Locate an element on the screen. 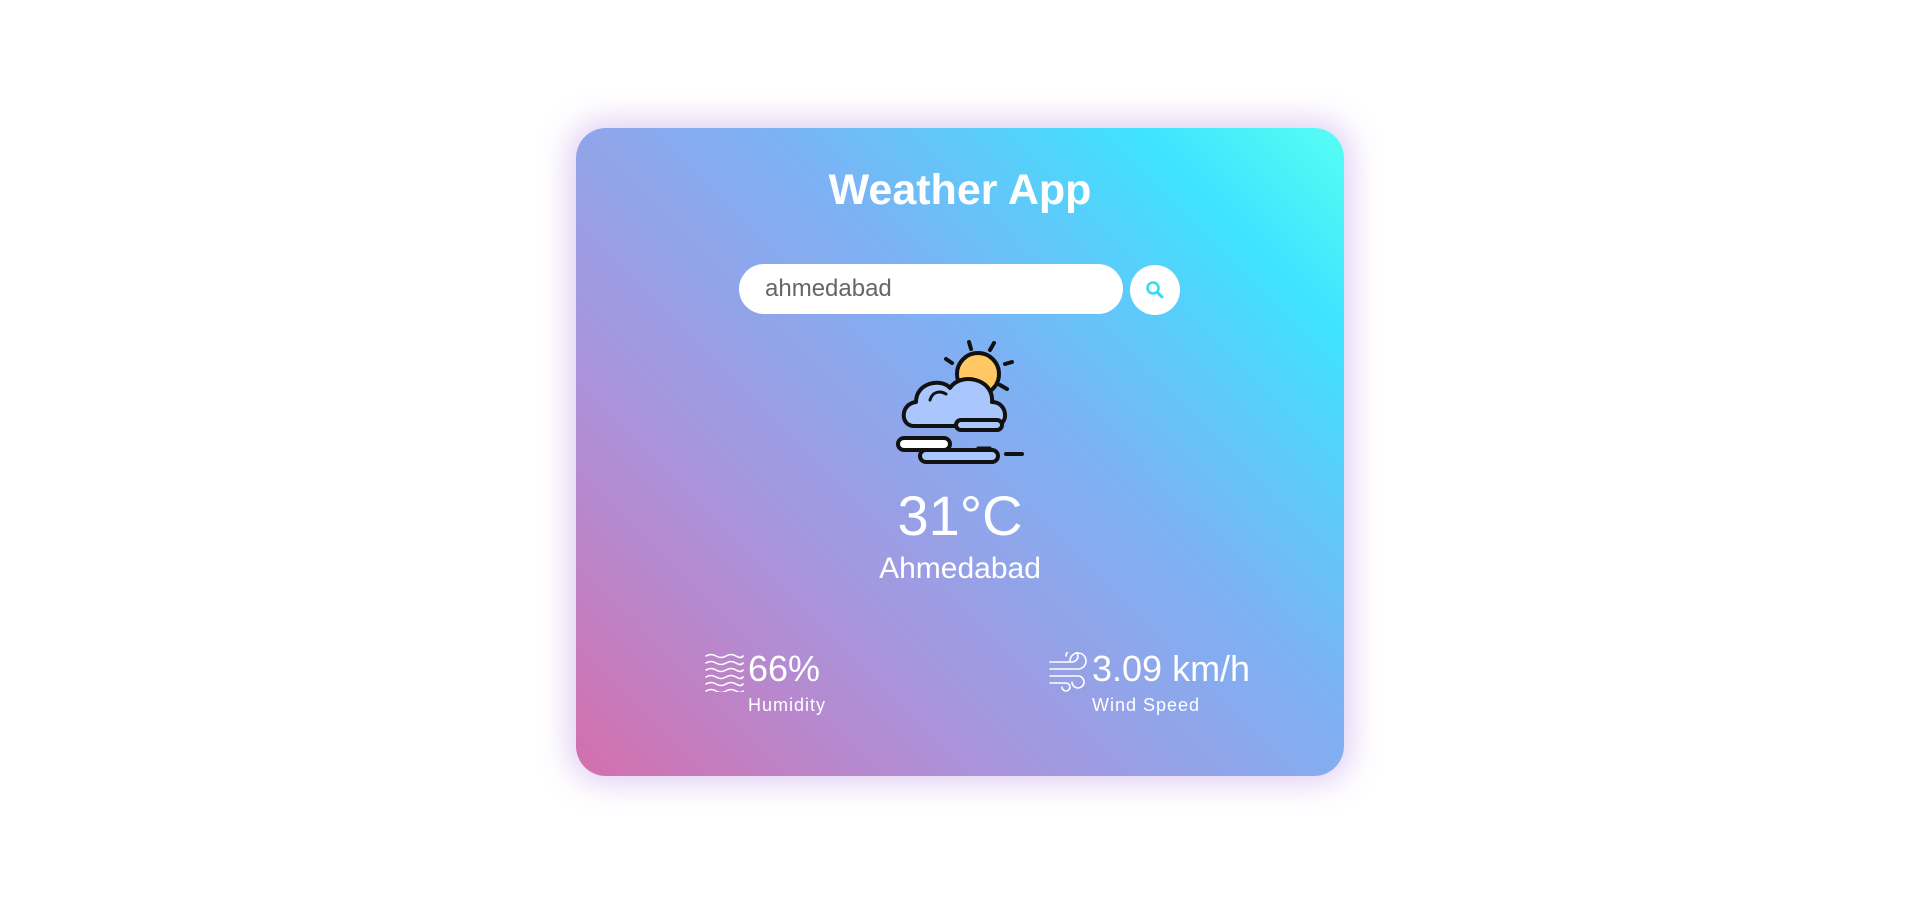 The height and width of the screenshot is (905, 1920). humidity-waves-icon is located at coordinates (724, 672).